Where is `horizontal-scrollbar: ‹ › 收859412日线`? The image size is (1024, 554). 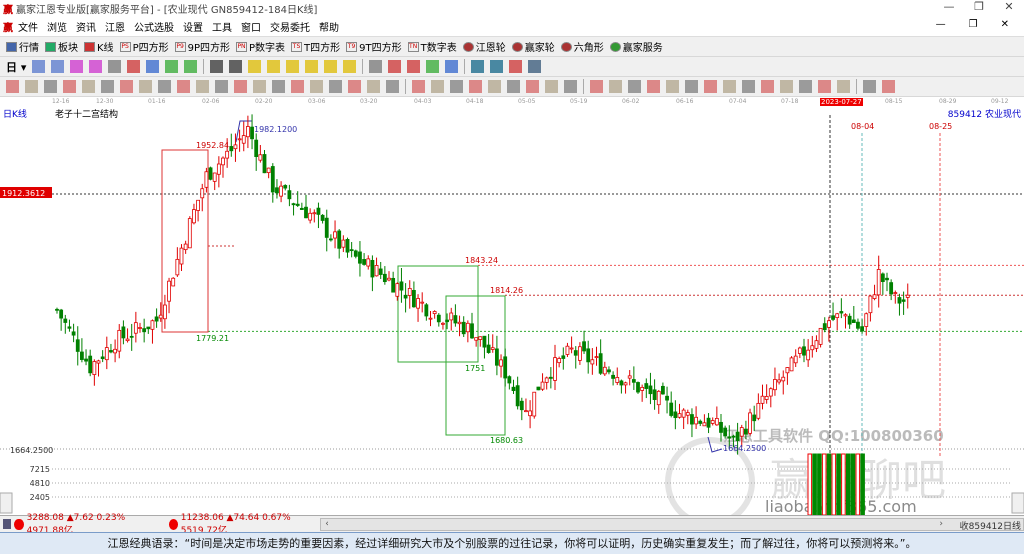 horizontal-scrollbar: ‹ › 收859412日线 is located at coordinates (672, 524).